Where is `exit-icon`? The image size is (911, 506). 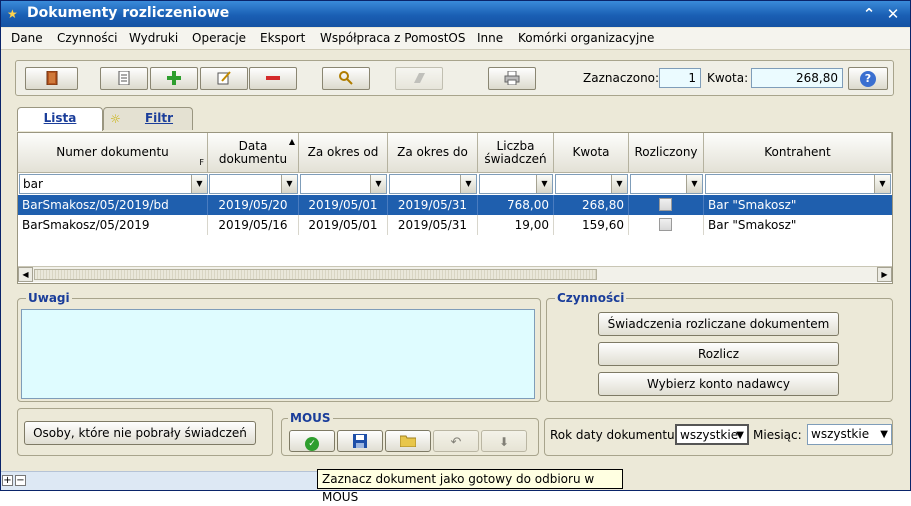 exit-icon is located at coordinates (51, 78).